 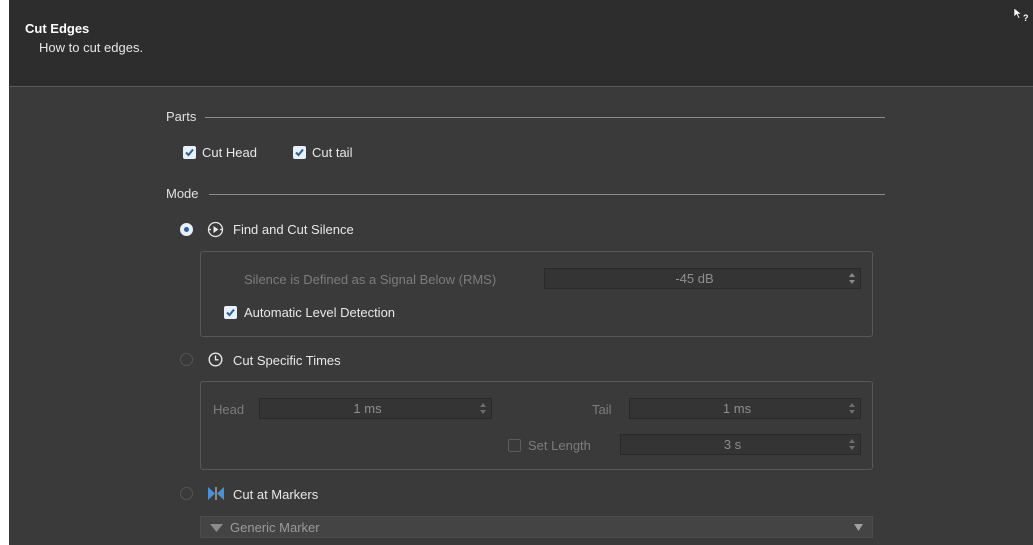 What do you see at coordinates (57, 28) in the screenshot?
I see `page-title: Cut Edges` at bounding box center [57, 28].